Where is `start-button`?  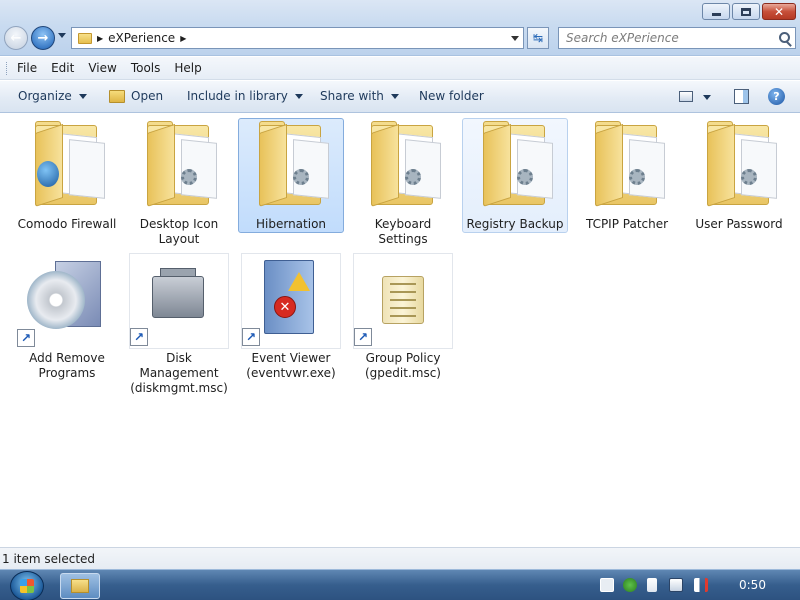
start-button is located at coordinates (27, 585).